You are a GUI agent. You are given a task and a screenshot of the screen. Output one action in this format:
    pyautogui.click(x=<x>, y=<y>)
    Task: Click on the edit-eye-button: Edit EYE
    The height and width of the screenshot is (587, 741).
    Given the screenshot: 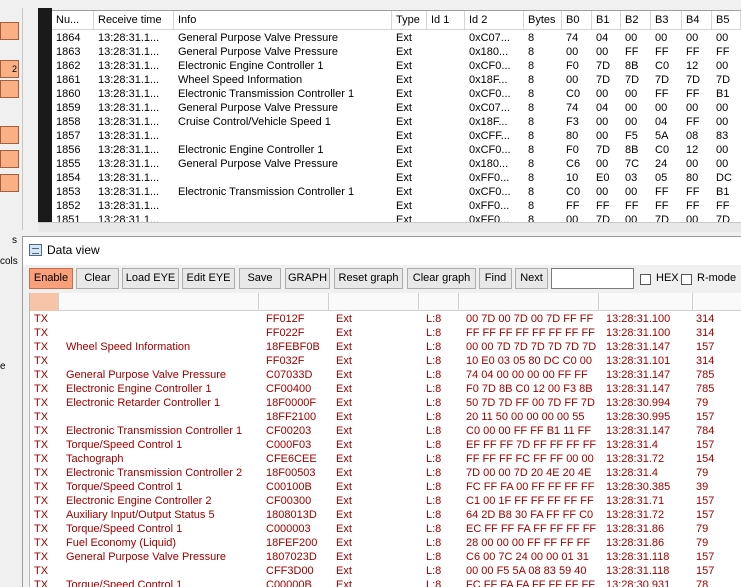 What is the action you would take?
    pyautogui.click(x=208, y=278)
    